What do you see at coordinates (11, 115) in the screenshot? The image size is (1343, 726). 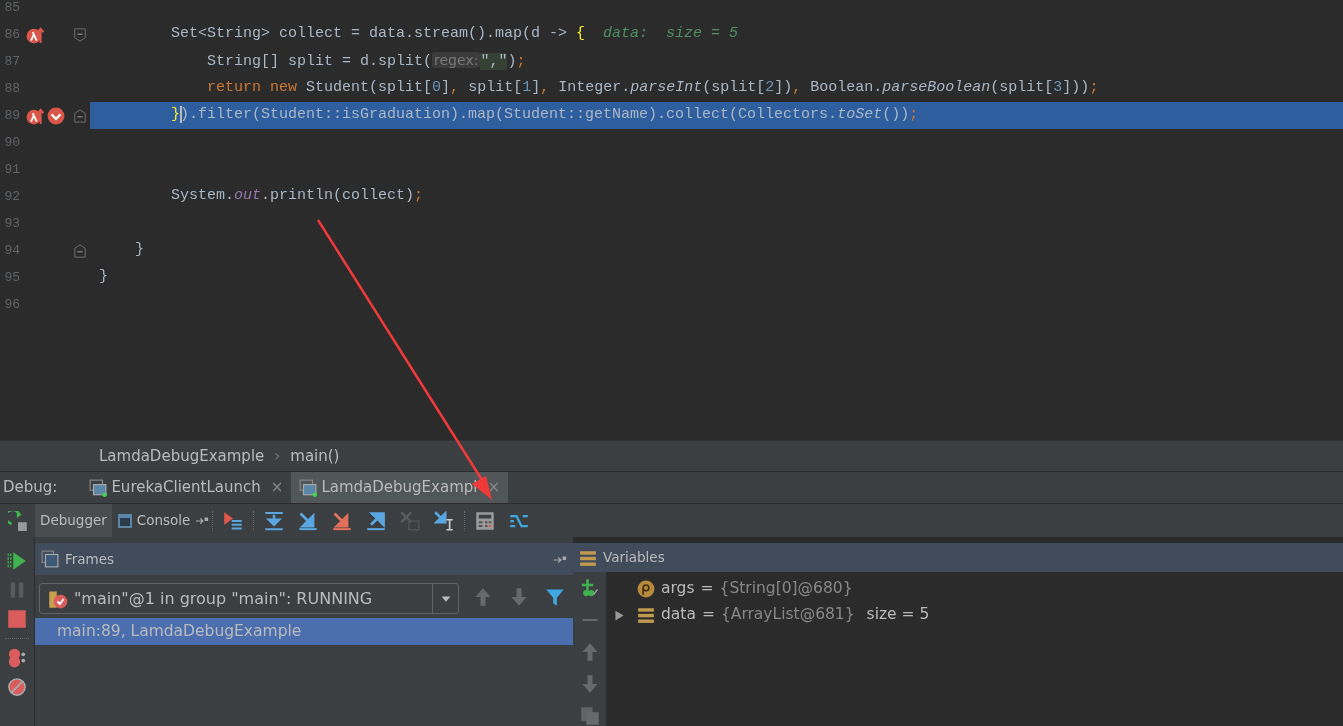 I see `line-number: 89` at bounding box center [11, 115].